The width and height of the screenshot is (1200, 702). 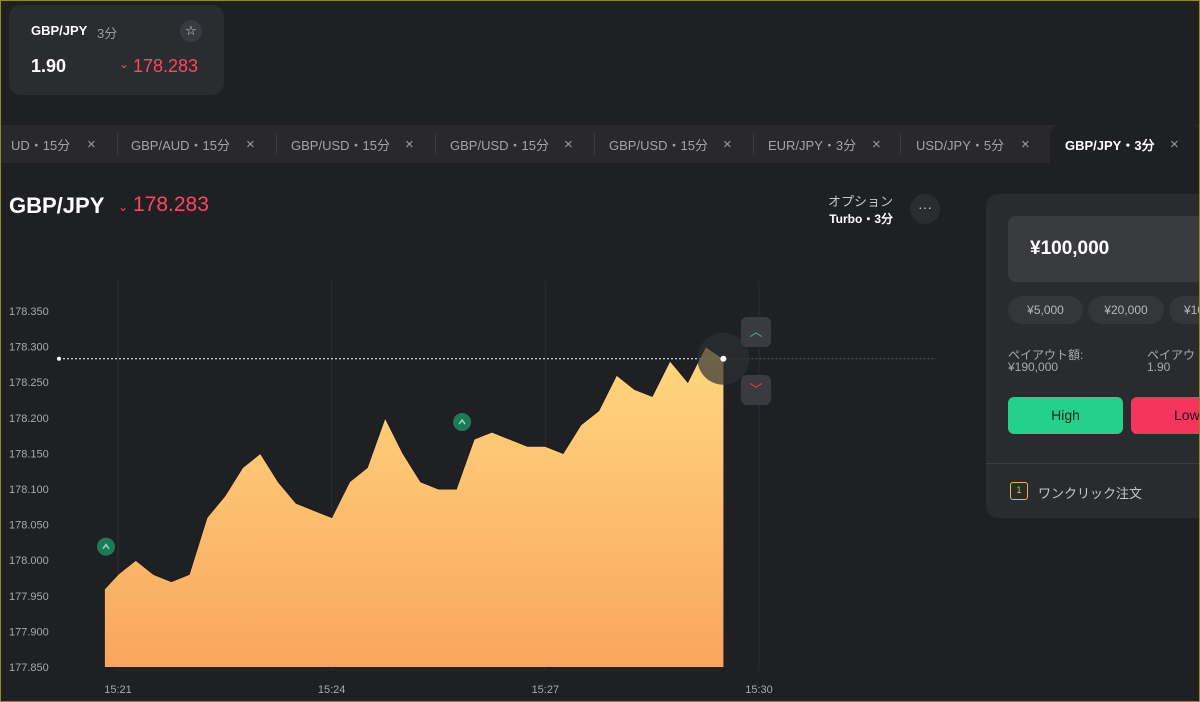 I want to click on star-icon: ☆, so click(x=191, y=31).